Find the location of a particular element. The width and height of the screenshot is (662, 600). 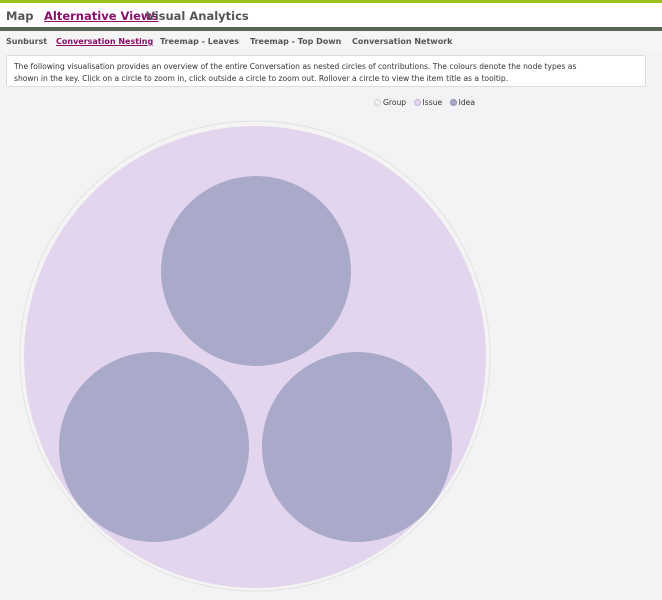

subnav-tab-treemap-top-down: Treemap - Top Down is located at coordinates (295, 41).